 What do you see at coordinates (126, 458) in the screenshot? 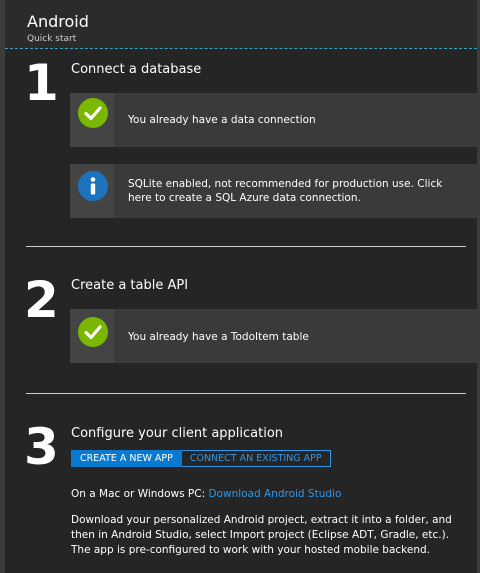
I see `tab-create-new-app: CREATE A NEW APP` at bounding box center [126, 458].